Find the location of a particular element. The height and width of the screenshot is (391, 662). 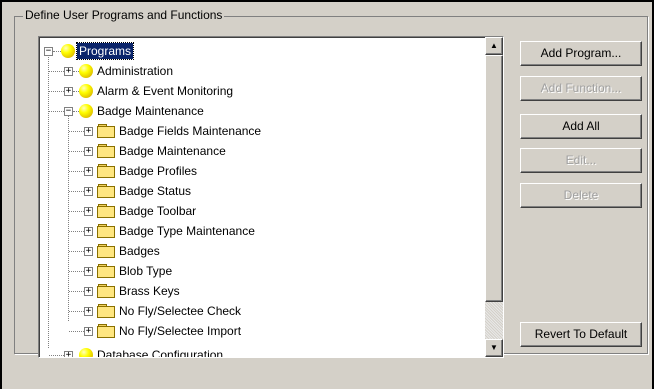

tree-node-badge-type-maintenance: + Badge Type Maintenance is located at coordinates (259, 231).